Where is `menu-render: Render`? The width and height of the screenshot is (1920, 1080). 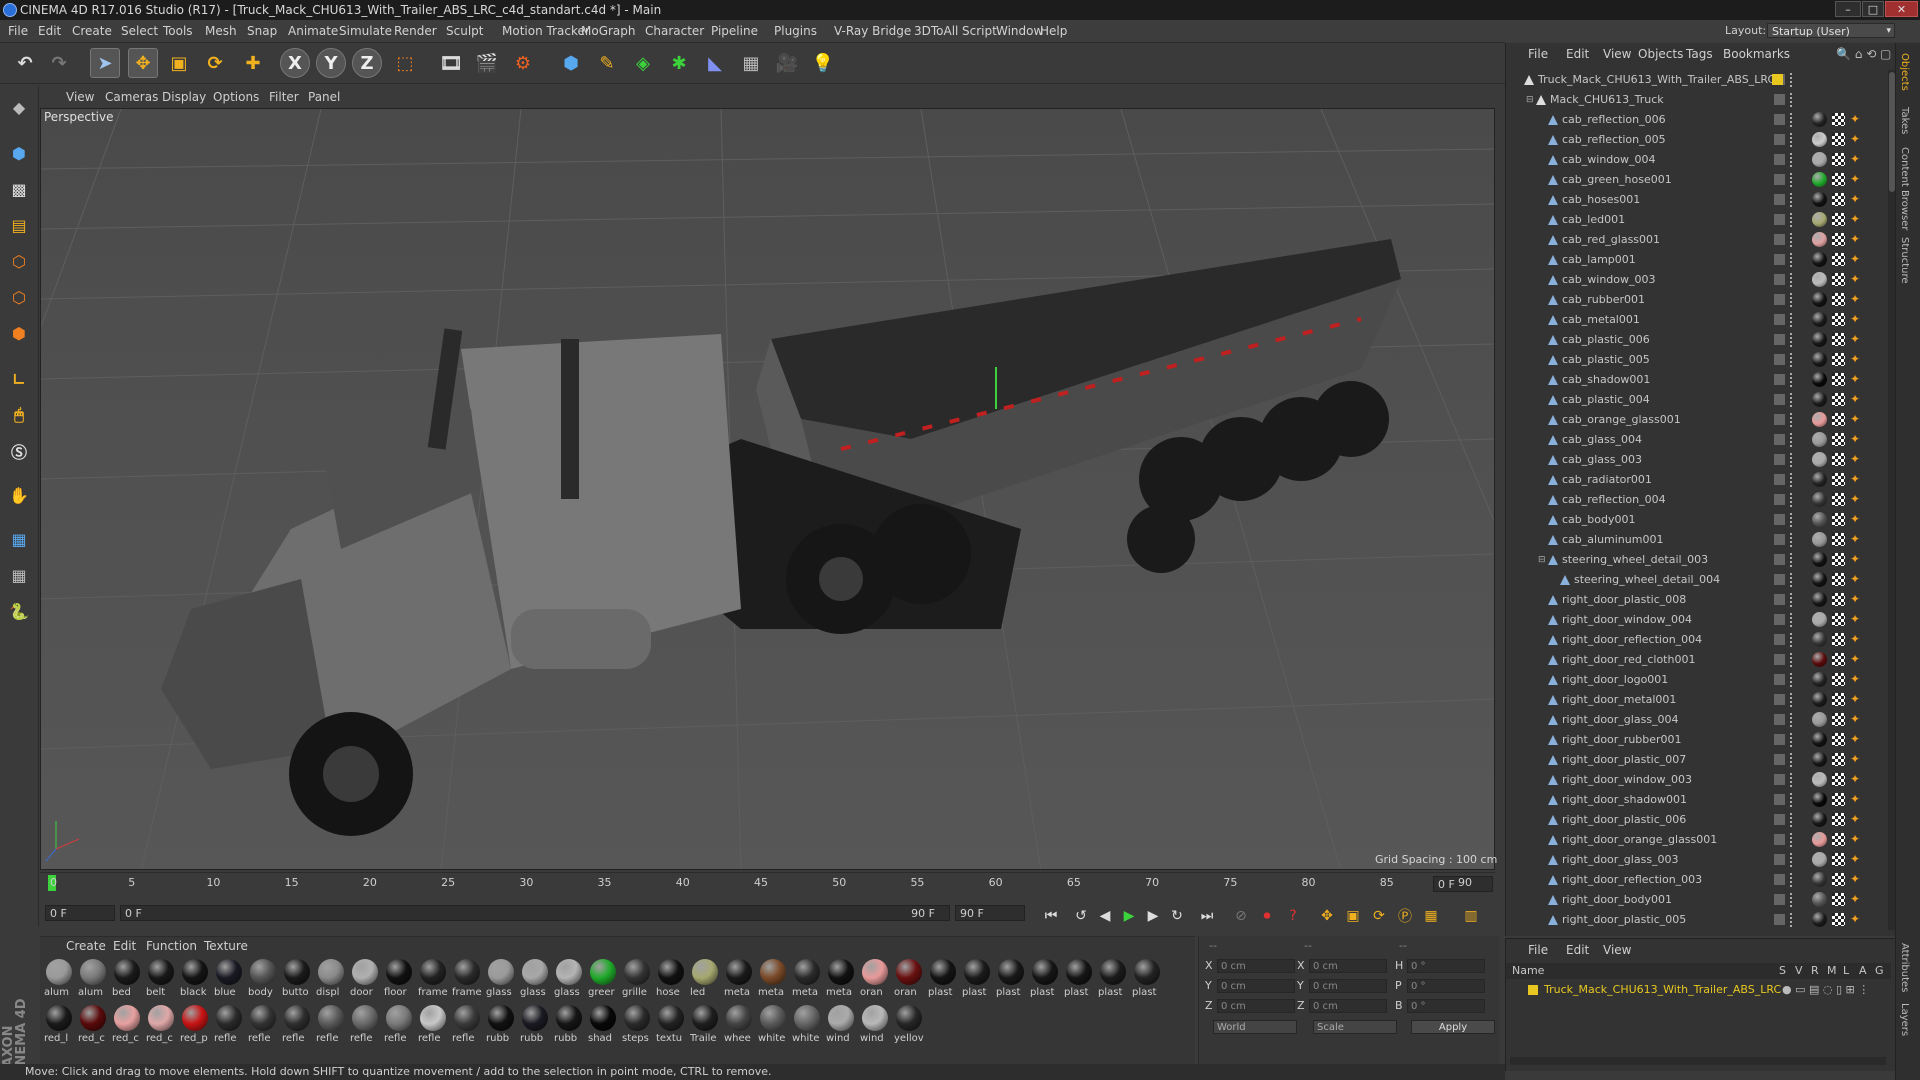
menu-render: Render is located at coordinates (415, 31).